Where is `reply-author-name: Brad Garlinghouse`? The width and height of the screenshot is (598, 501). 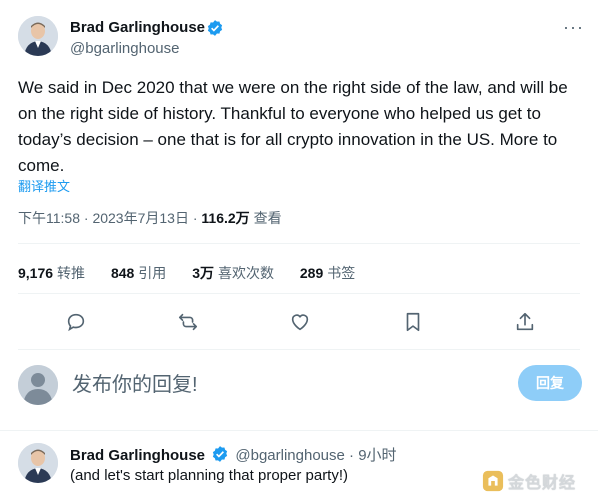
reply-author-name: Brad Garlinghouse is located at coordinates (137, 455).